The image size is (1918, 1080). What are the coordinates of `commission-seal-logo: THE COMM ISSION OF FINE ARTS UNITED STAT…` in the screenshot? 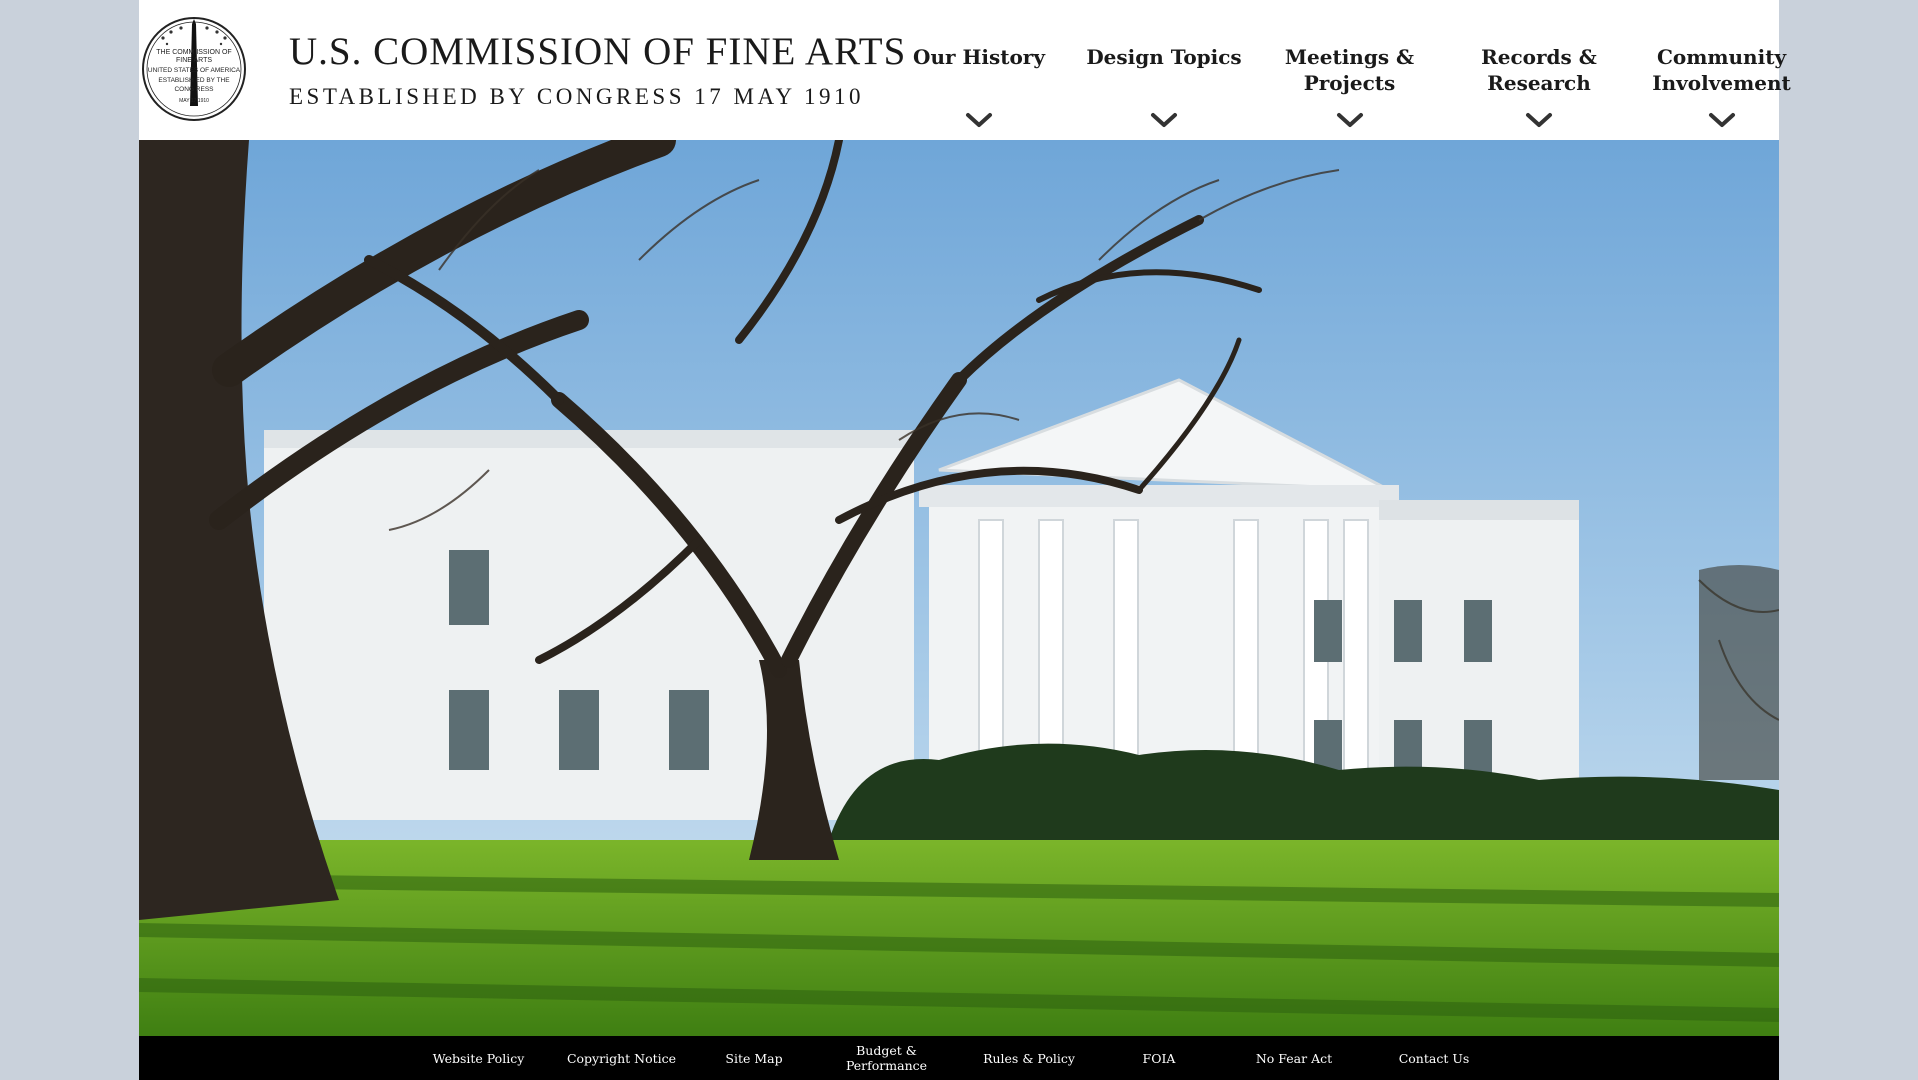 It's located at (194, 69).